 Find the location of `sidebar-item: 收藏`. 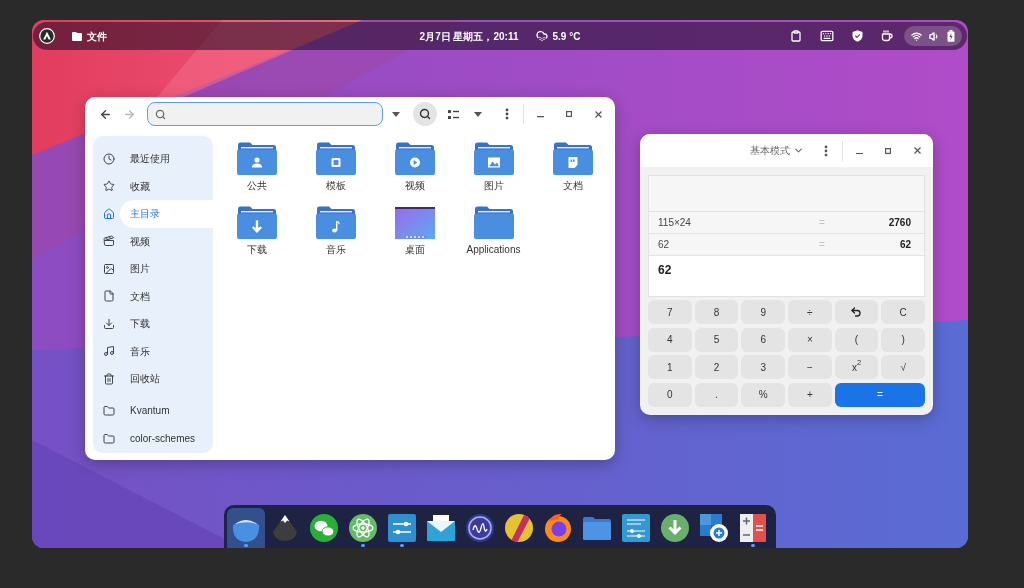

sidebar-item: 收藏 is located at coordinates (166, 186).